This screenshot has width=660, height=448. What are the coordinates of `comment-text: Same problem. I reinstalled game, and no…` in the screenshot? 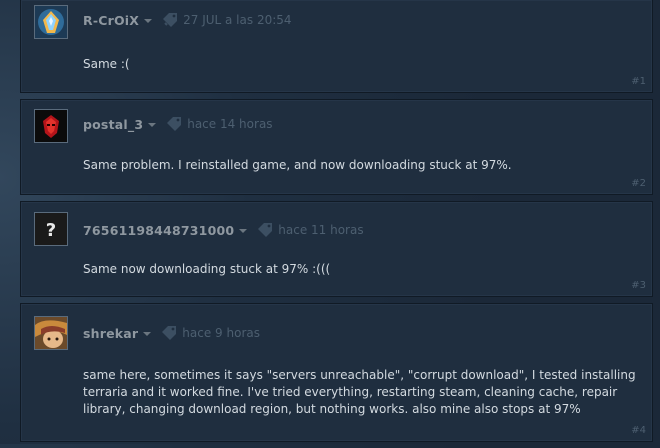 It's located at (297, 165).